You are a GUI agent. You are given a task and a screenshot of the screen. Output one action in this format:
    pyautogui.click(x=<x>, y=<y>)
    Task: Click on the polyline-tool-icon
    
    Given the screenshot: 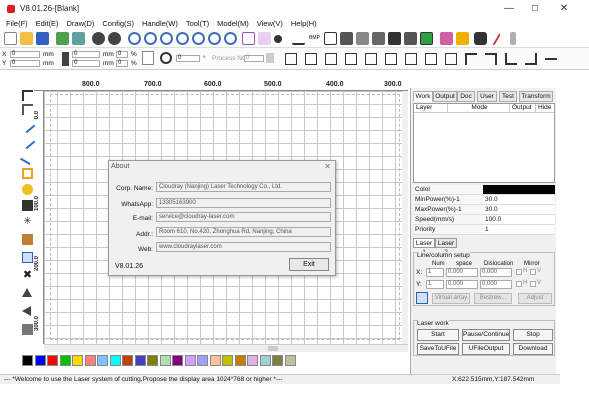 What is the action you would take?
    pyautogui.click(x=27, y=141)
    